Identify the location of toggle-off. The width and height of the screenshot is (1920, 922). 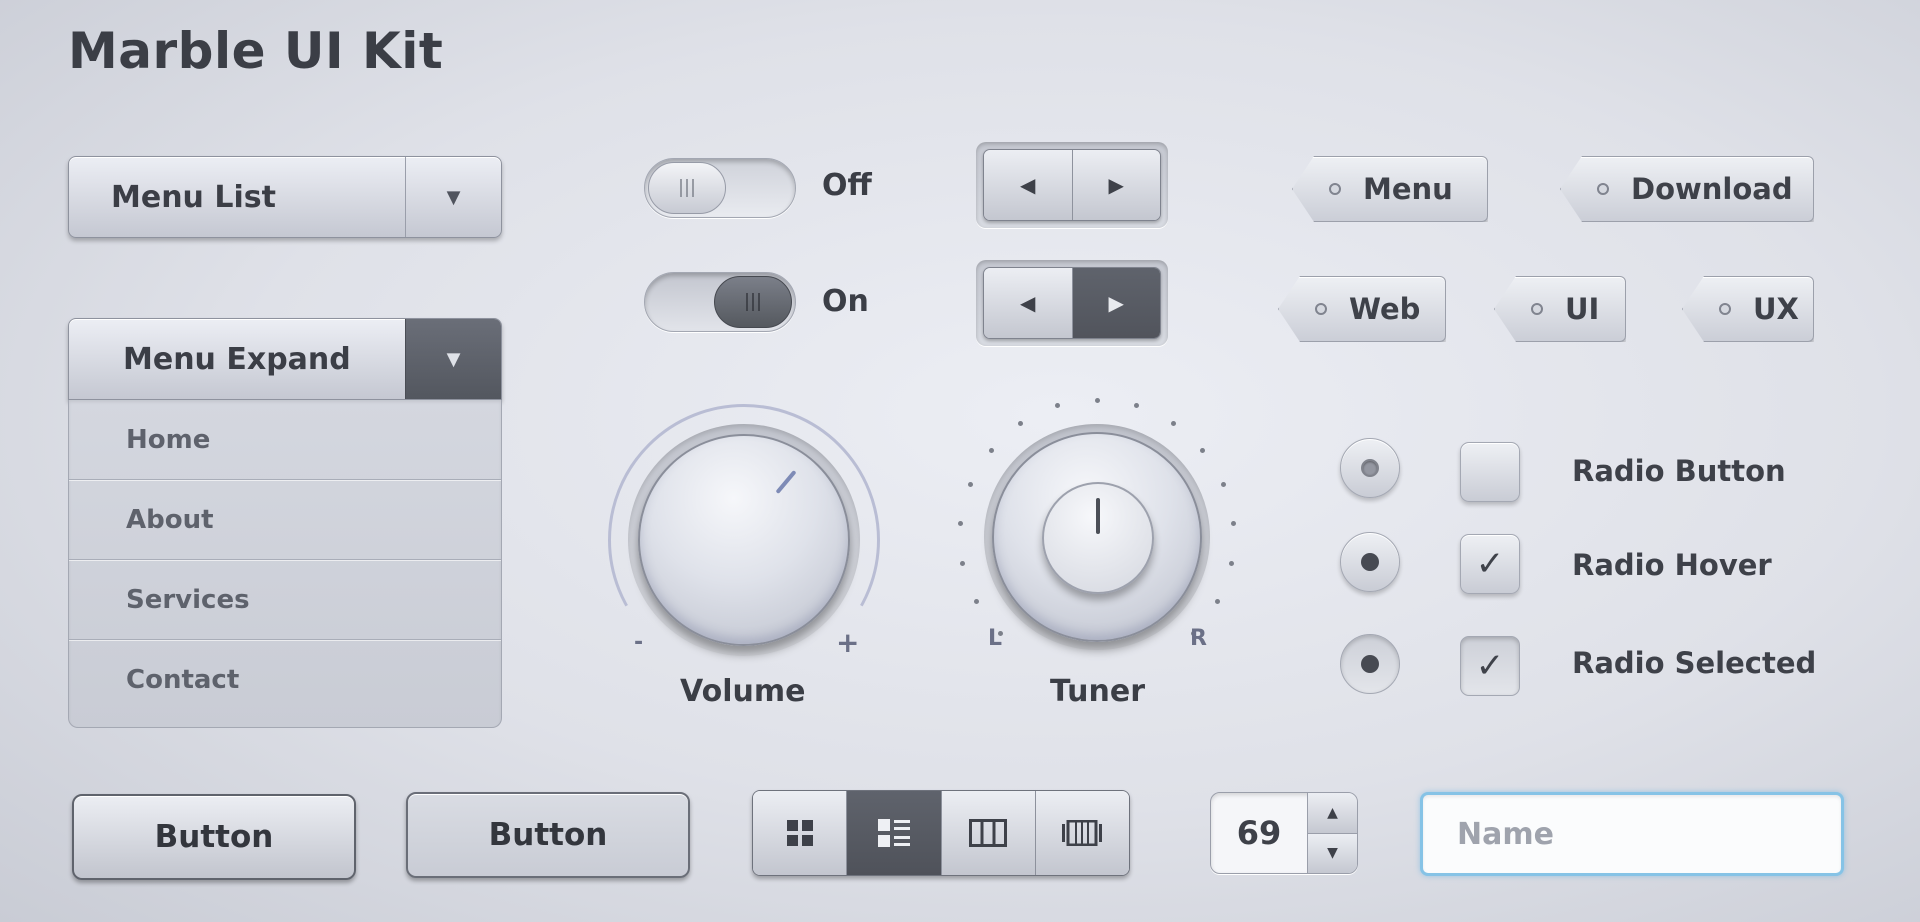
(720, 188).